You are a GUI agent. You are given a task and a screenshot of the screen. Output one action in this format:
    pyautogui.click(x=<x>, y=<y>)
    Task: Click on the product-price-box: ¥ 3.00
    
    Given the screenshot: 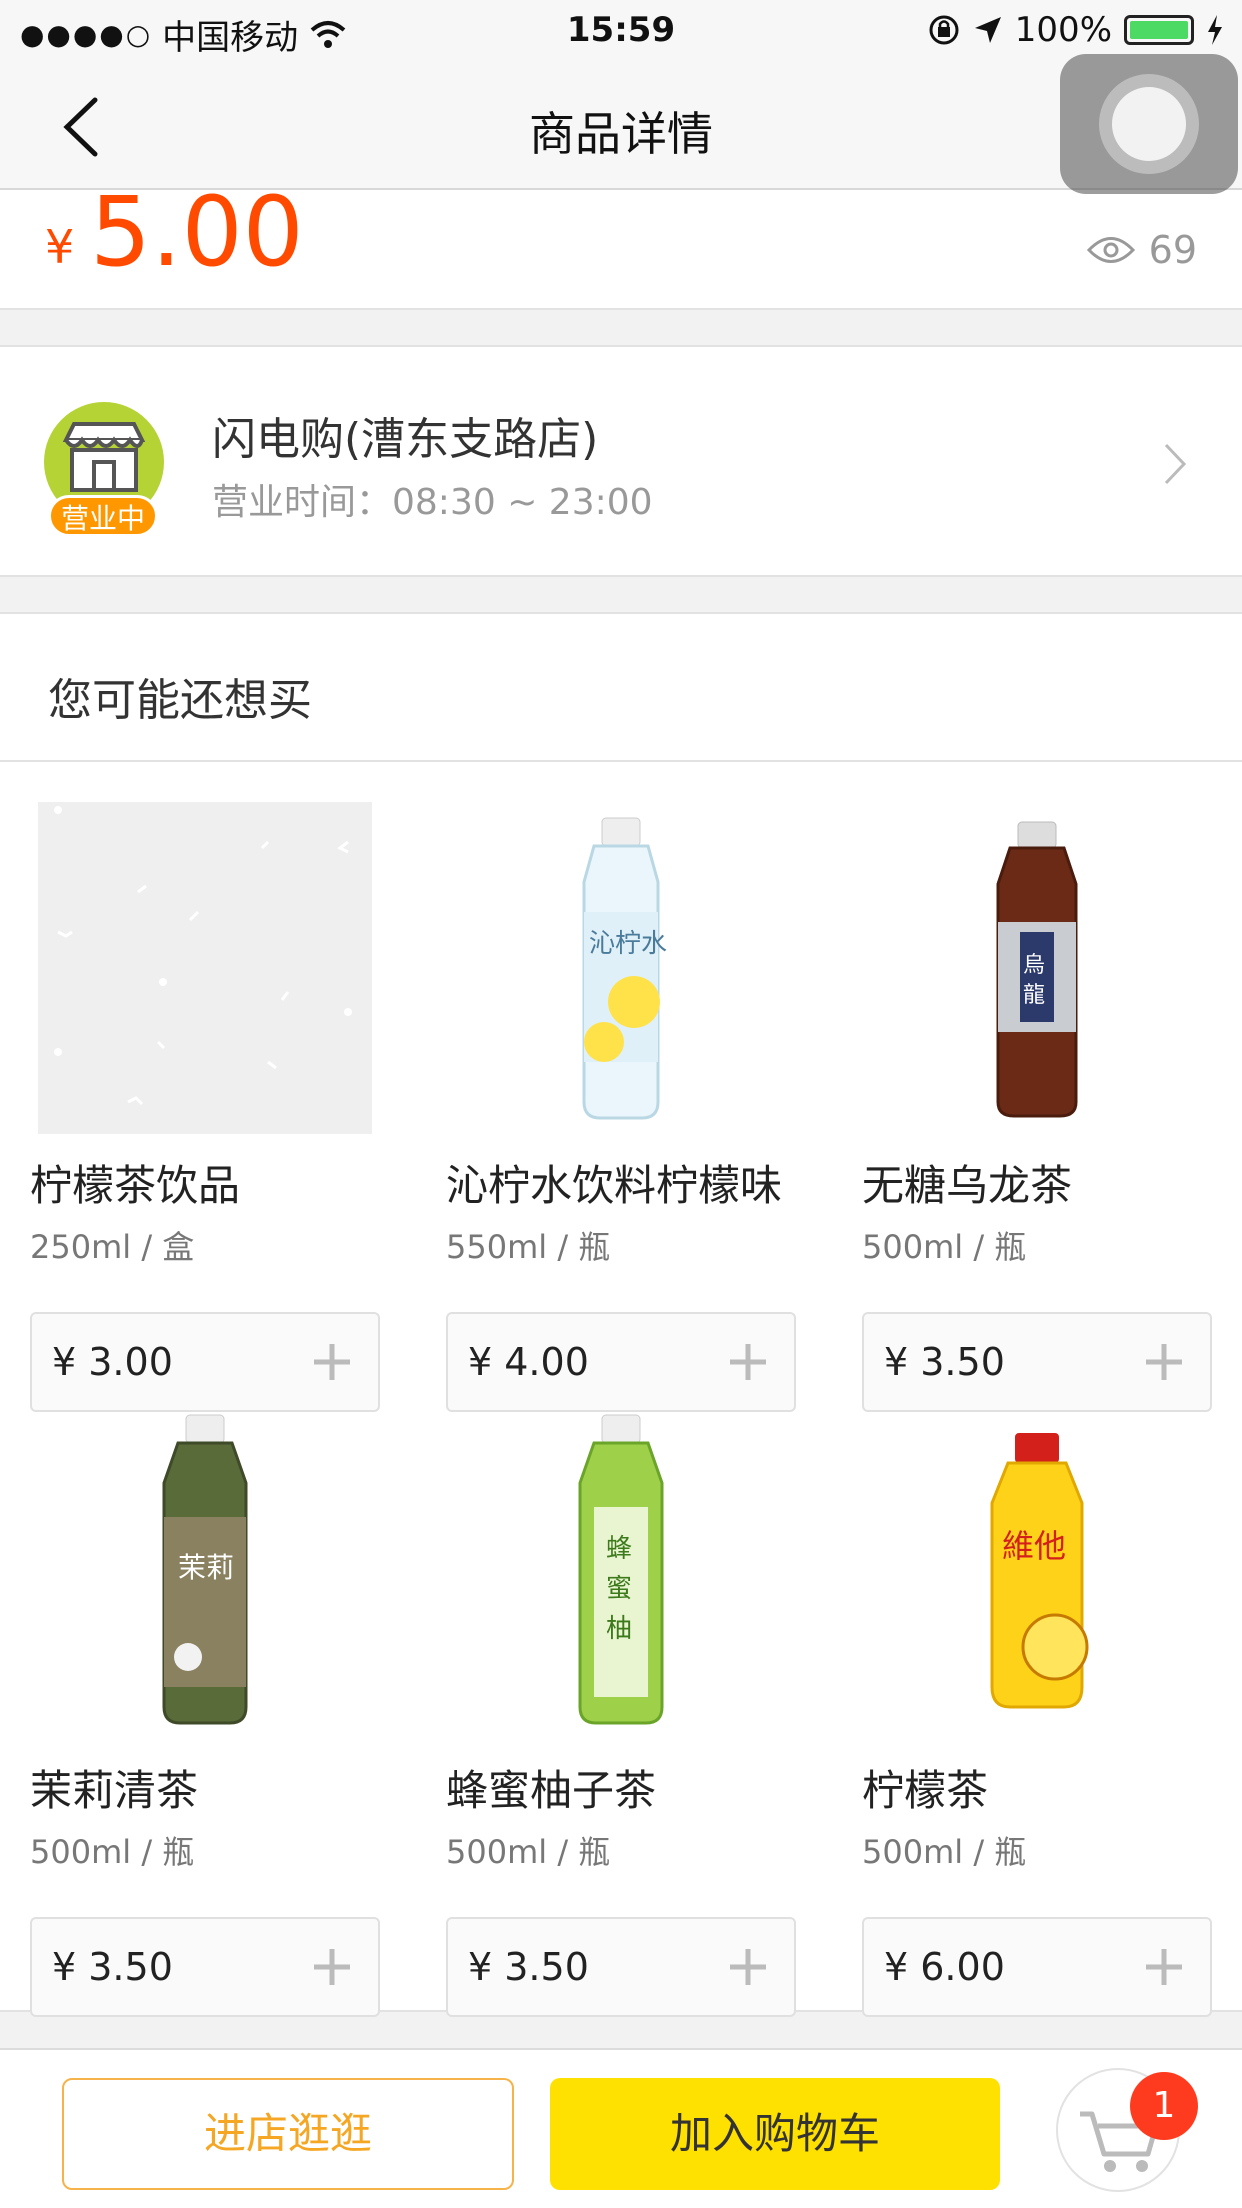 What is the action you would take?
    pyautogui.click(x=205, y=1362)
    